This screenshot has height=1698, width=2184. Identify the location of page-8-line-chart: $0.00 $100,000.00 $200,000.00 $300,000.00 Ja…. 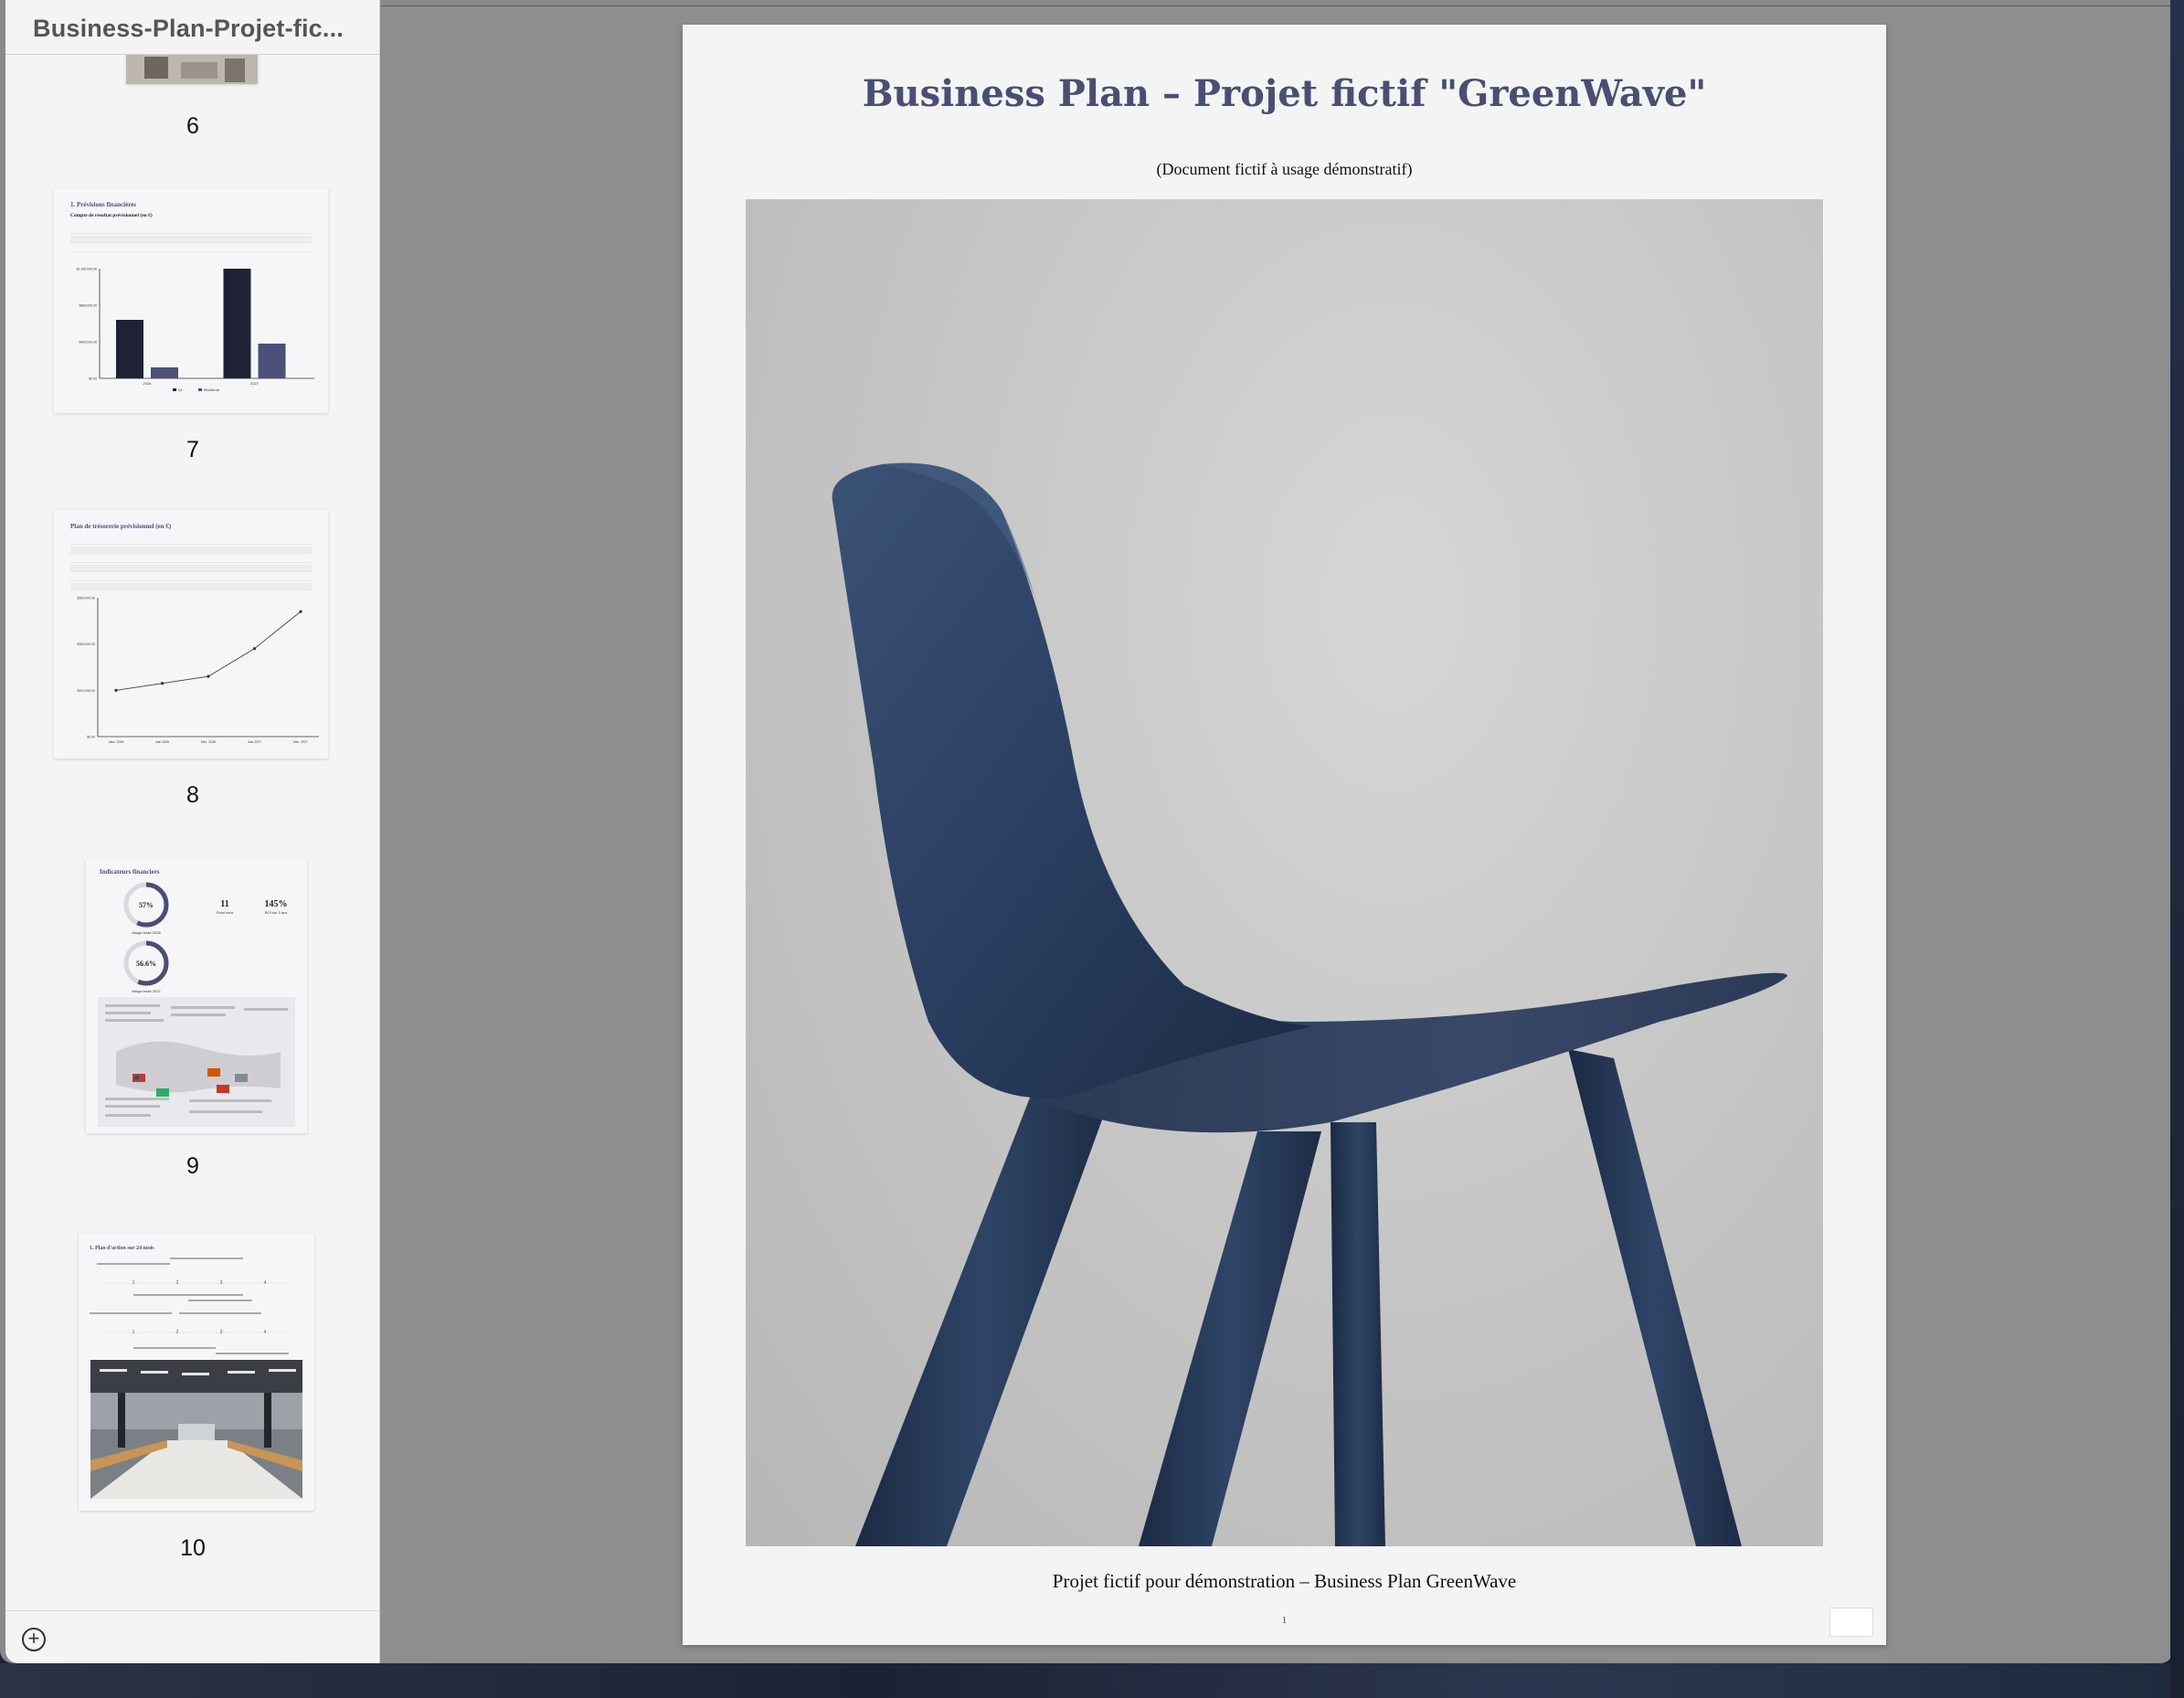
(198, 670).